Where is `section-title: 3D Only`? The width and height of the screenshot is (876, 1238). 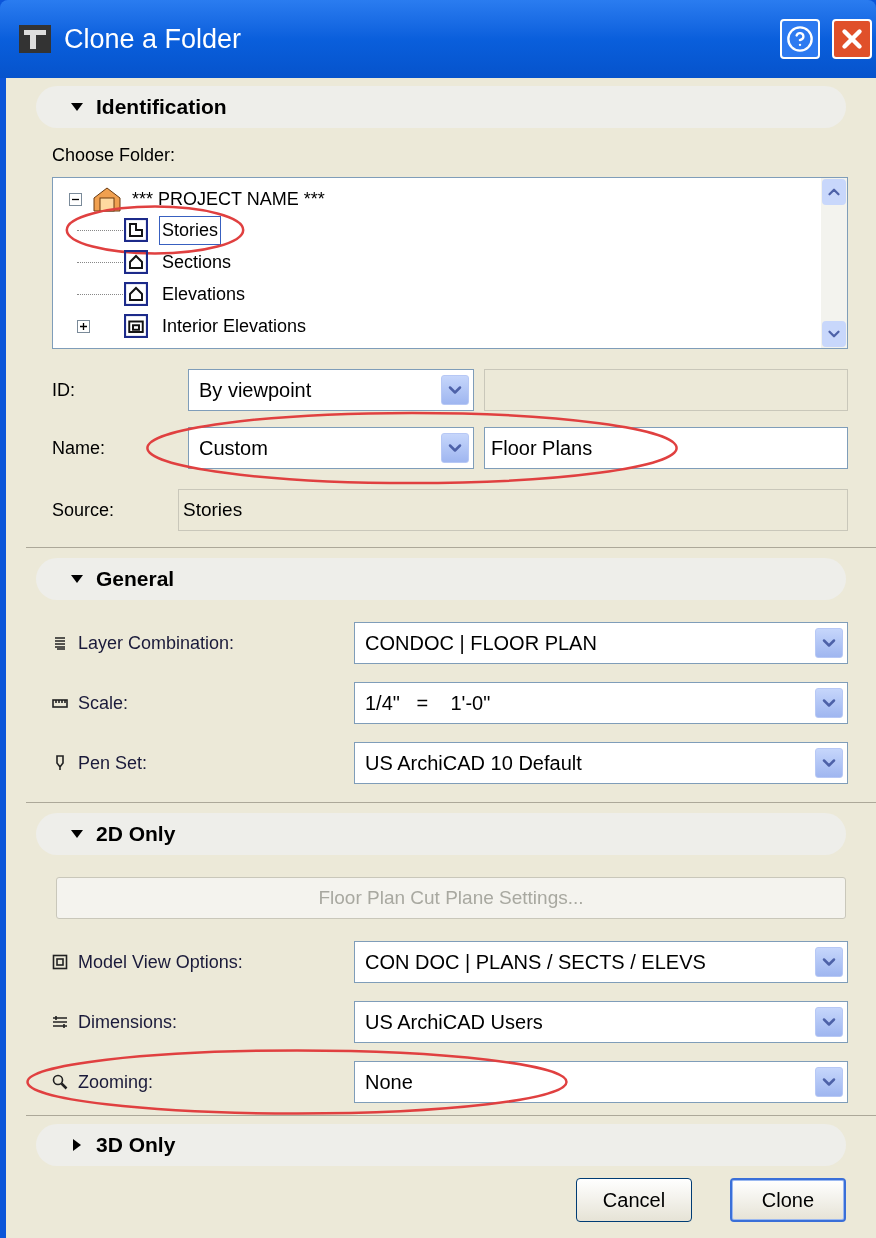 section-title: 3D Only is located at coordinates (136, 1145).